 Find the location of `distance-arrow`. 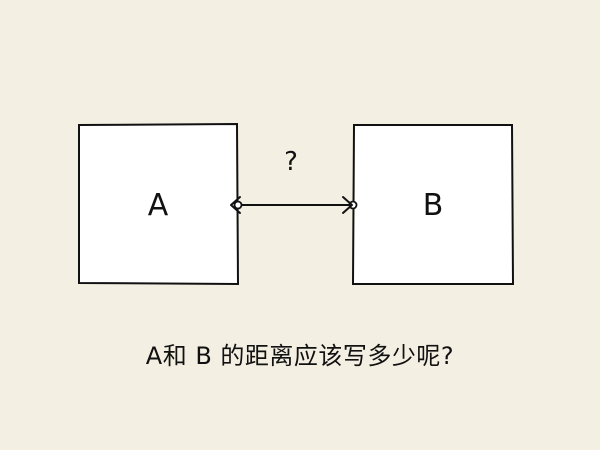

distance-arrow is located at coordinates (294, 205).